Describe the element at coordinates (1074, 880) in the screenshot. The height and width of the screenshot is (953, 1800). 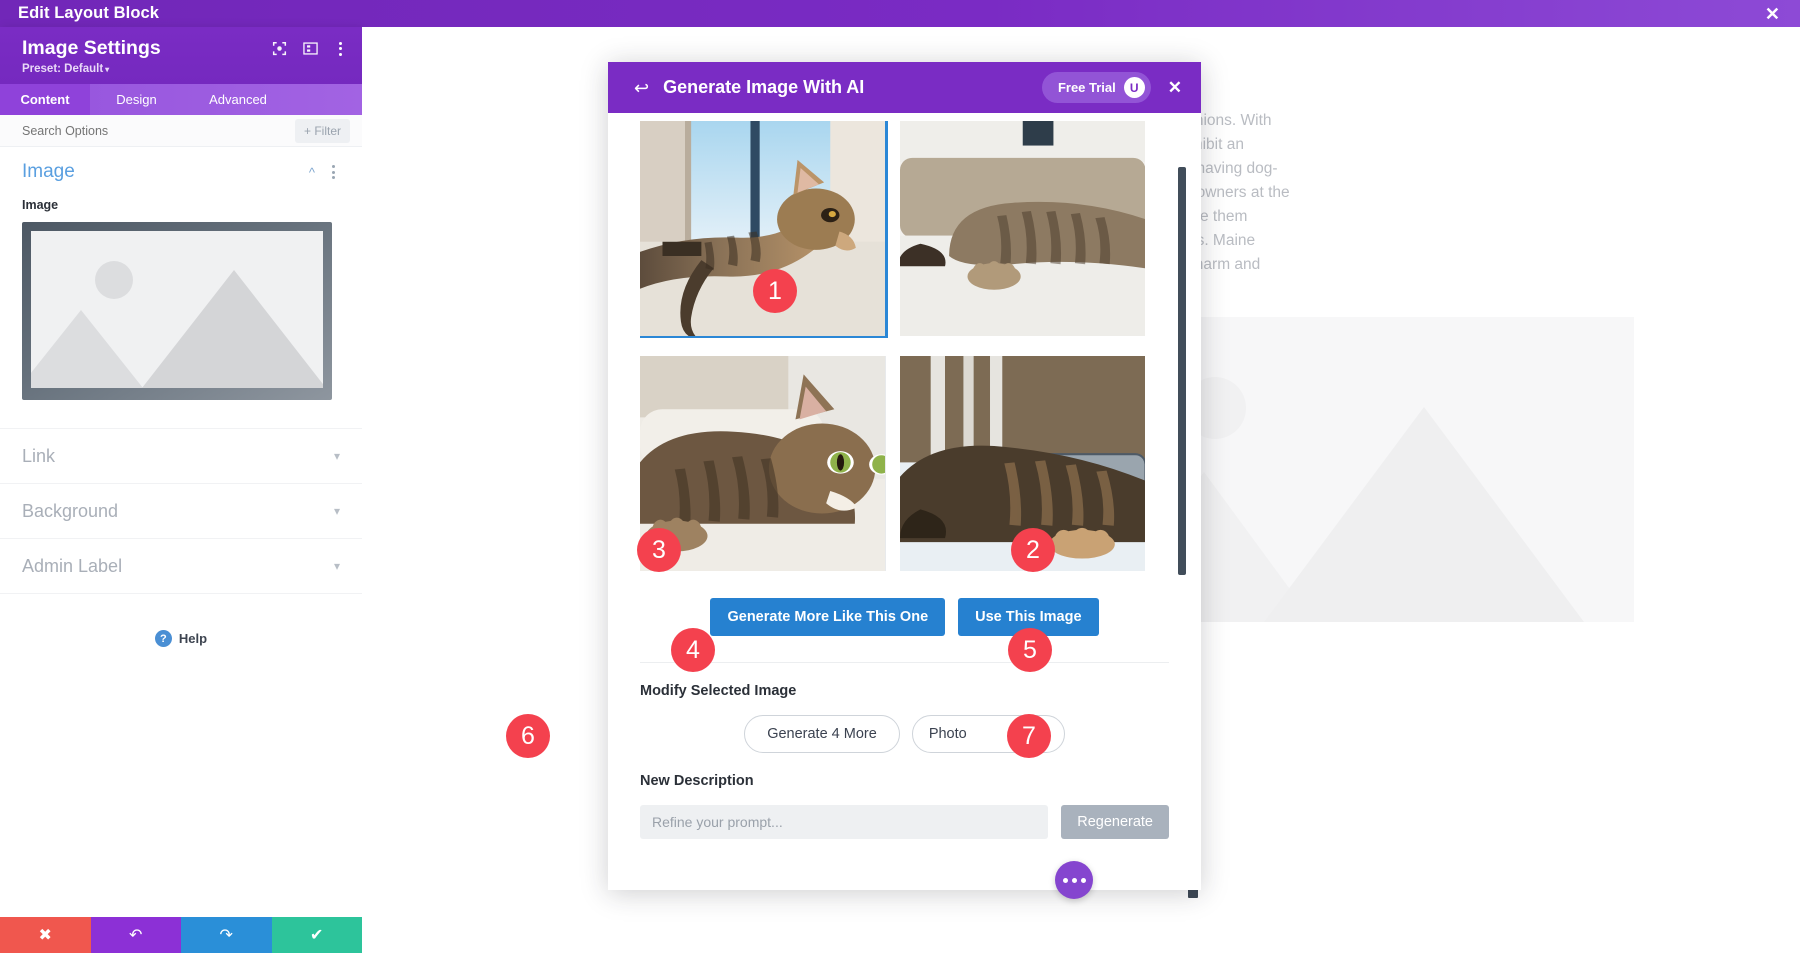
I see `more-horizontal-icon` at that location.